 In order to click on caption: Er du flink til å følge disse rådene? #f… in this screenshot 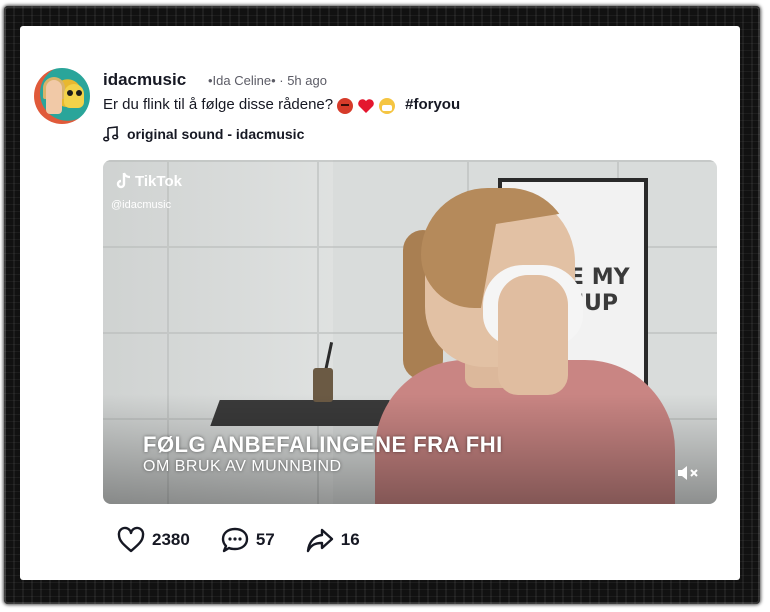, I will do `click(281, 105)`.